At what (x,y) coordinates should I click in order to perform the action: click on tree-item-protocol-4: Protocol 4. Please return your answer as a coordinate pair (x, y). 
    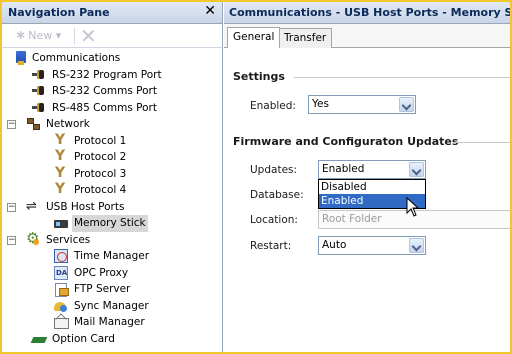
    Looking at the image, I should click on (91, 190).